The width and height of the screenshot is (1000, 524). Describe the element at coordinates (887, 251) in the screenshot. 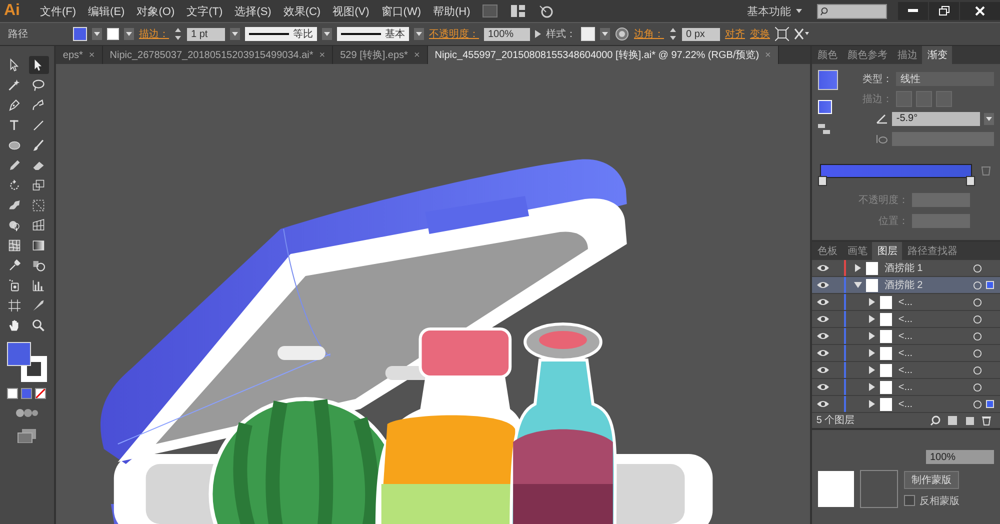

I see `panel-tab: 图层` at that location.